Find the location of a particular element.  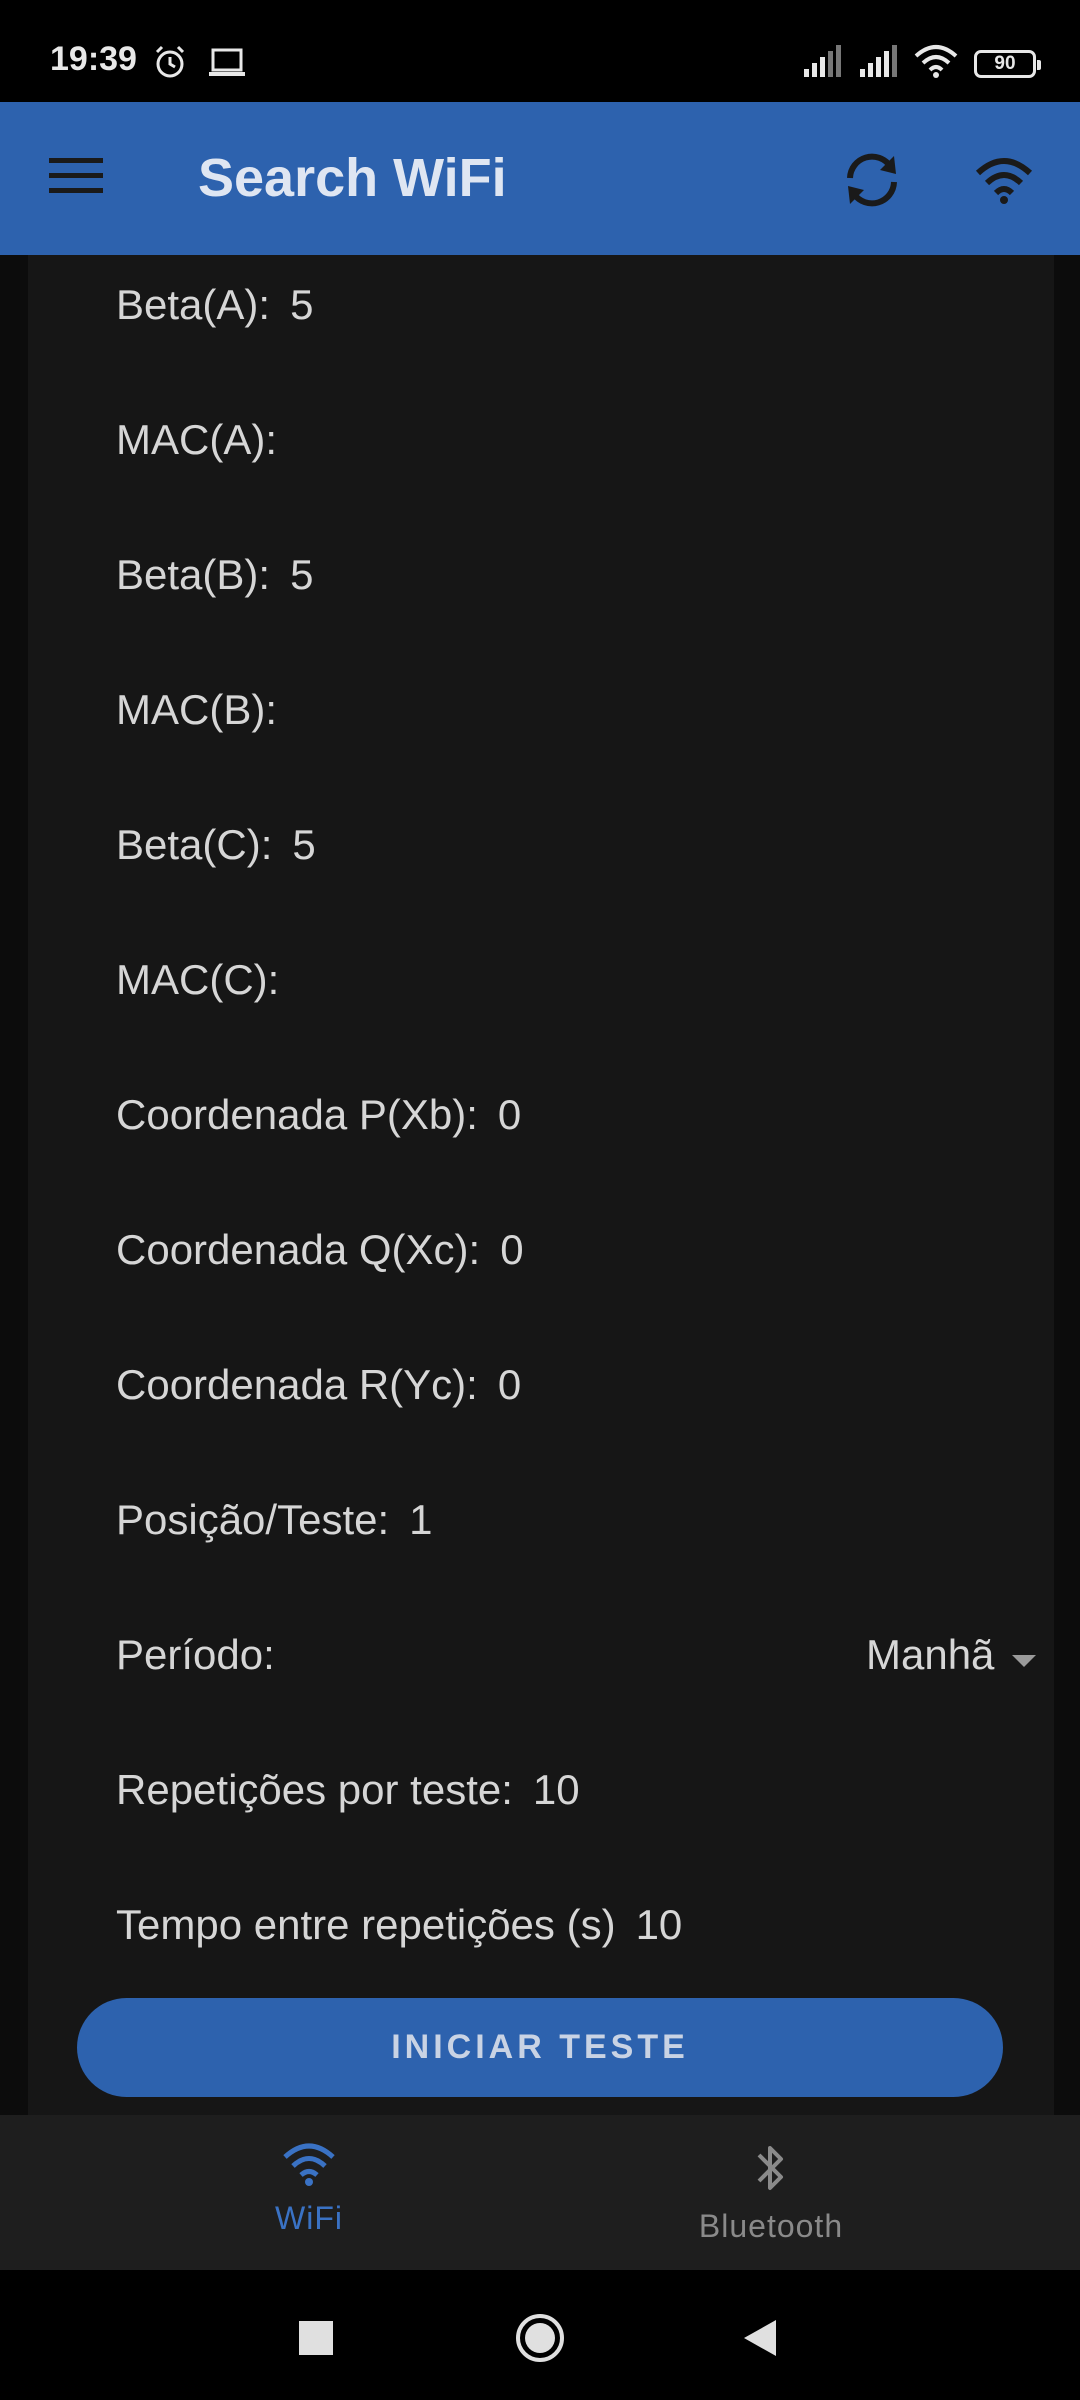

field-label: Beta(A): is located at coordinates (193, 304).